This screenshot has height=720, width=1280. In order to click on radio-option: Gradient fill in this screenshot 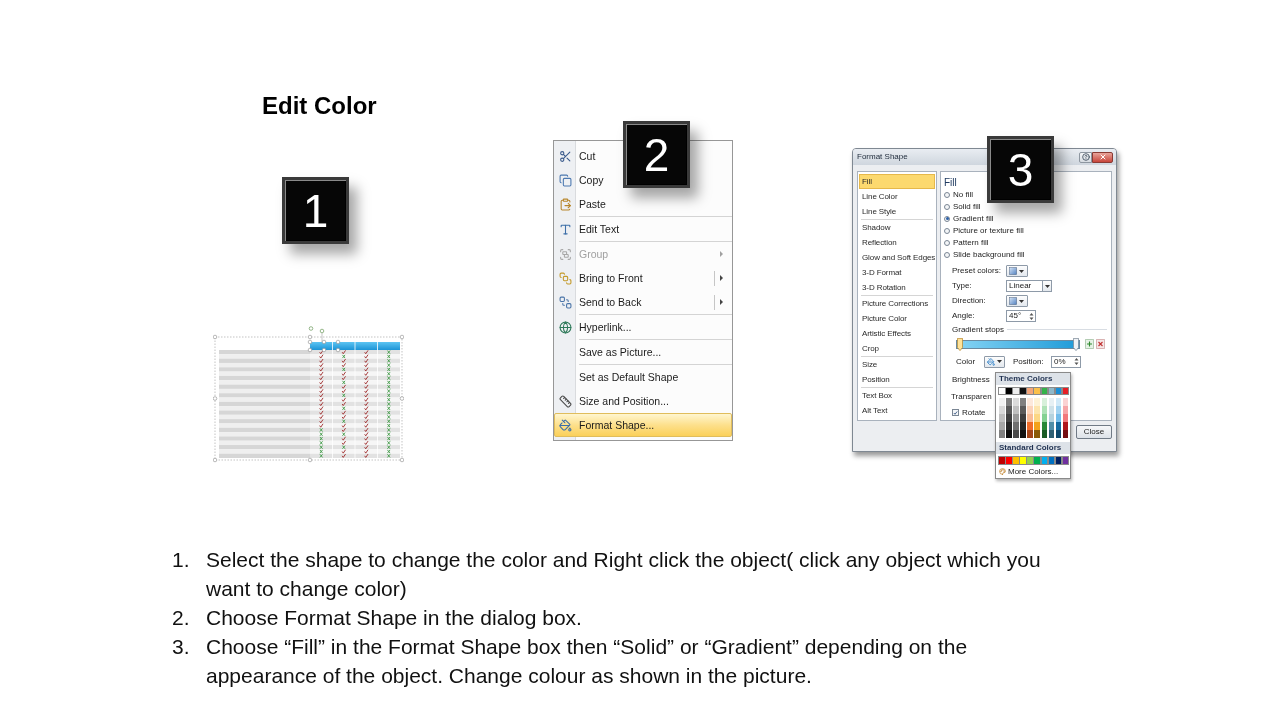, I will do `click(969, 218)`.